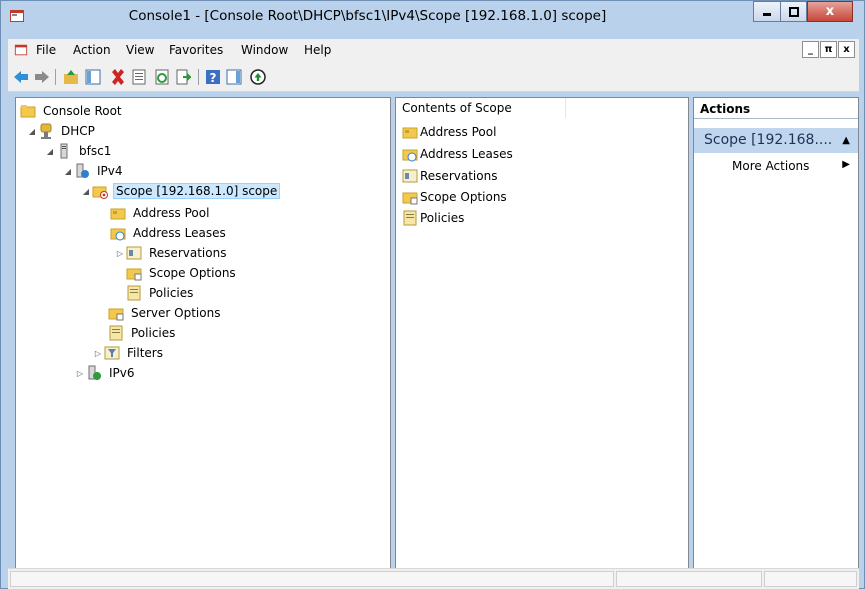  I want to click on help-button: ?, so click(213, 77).